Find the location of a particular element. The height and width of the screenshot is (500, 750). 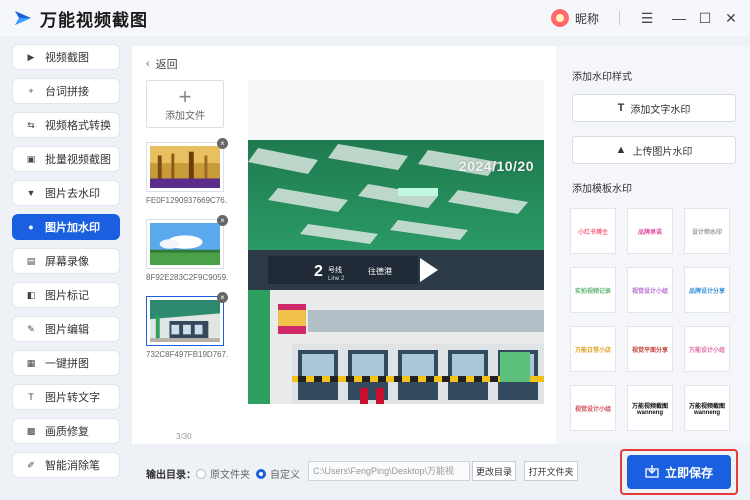

radio-original-folder: 原文件夹 is located at coordinates (223, 473).